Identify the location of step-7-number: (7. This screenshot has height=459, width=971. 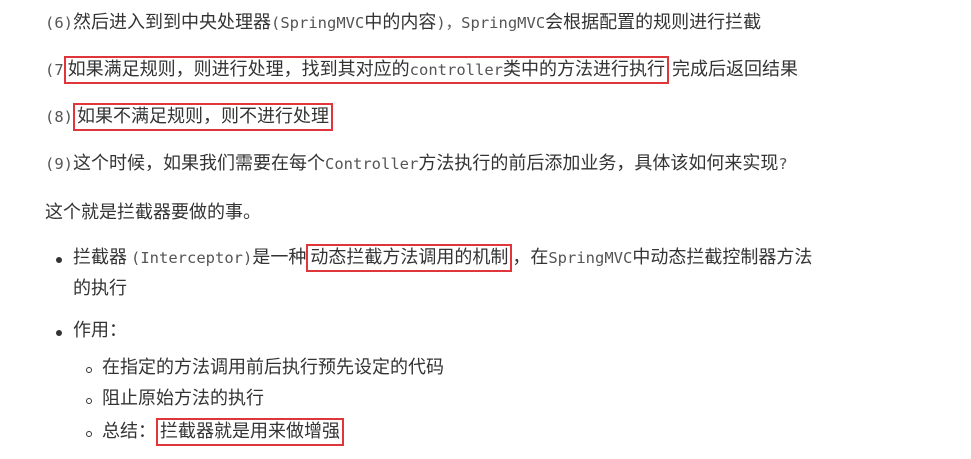
(54, 70).